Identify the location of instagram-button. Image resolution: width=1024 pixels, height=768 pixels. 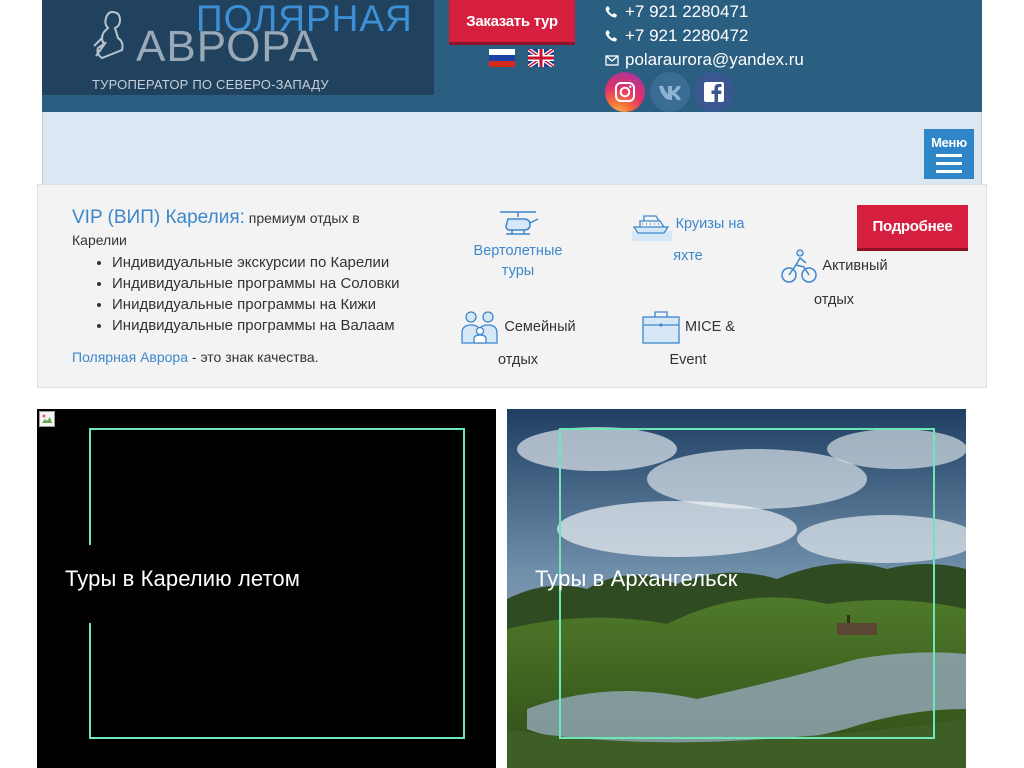
(625, 92).